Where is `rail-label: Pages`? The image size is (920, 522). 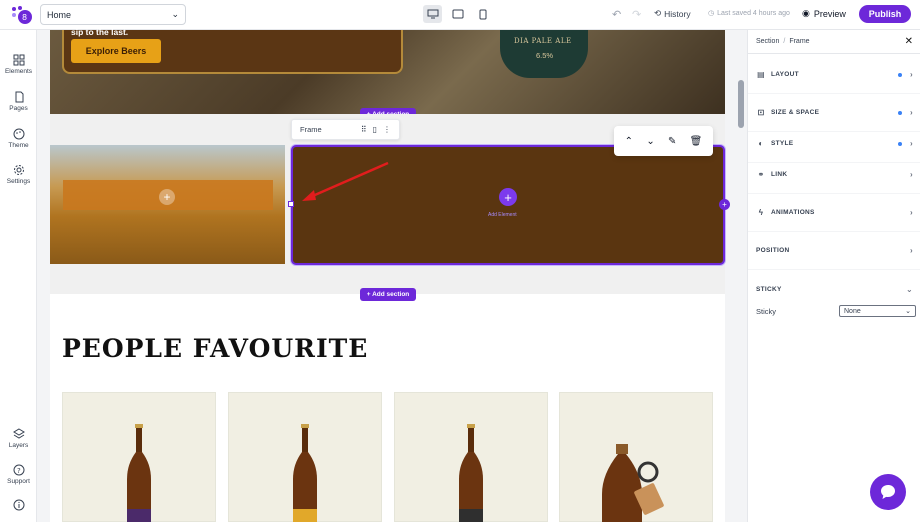 rail-label: Pages is located at coordinates (18, 108).